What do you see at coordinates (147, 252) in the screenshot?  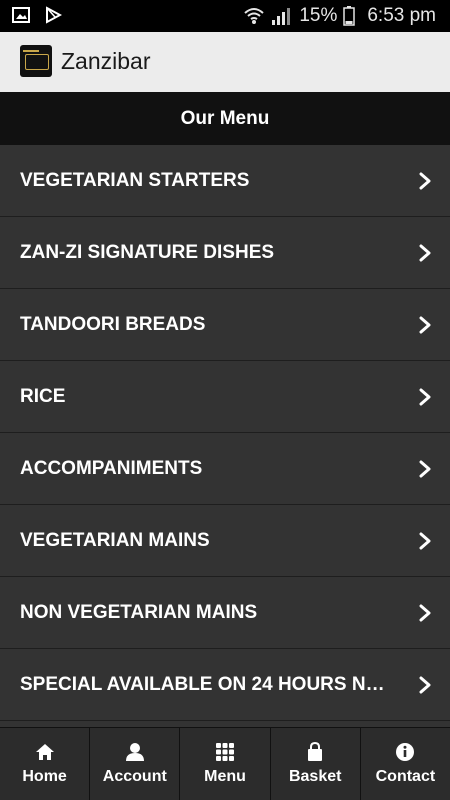 I see `menu-category-label: ZAN-ZI SIGNATURE DISHES` at bounding box center [147, 252].